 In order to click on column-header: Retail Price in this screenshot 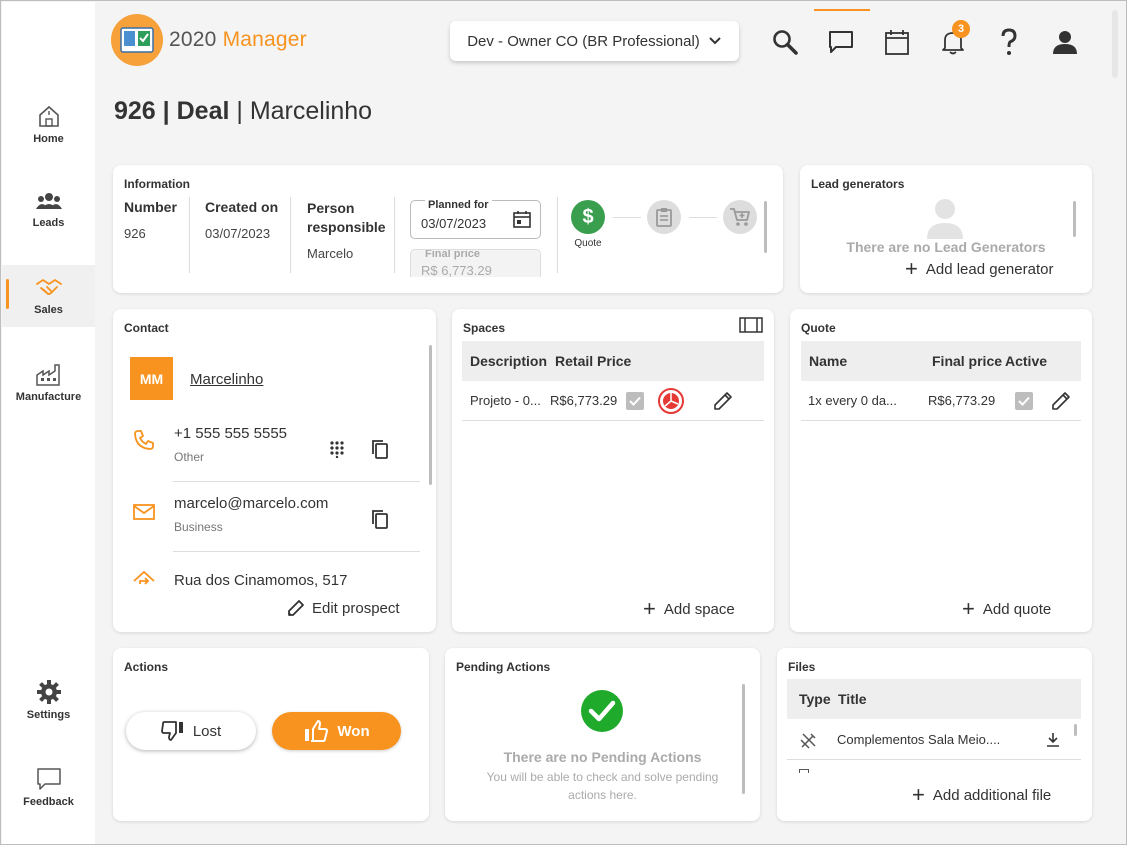, I will do `click(593, 361)`.